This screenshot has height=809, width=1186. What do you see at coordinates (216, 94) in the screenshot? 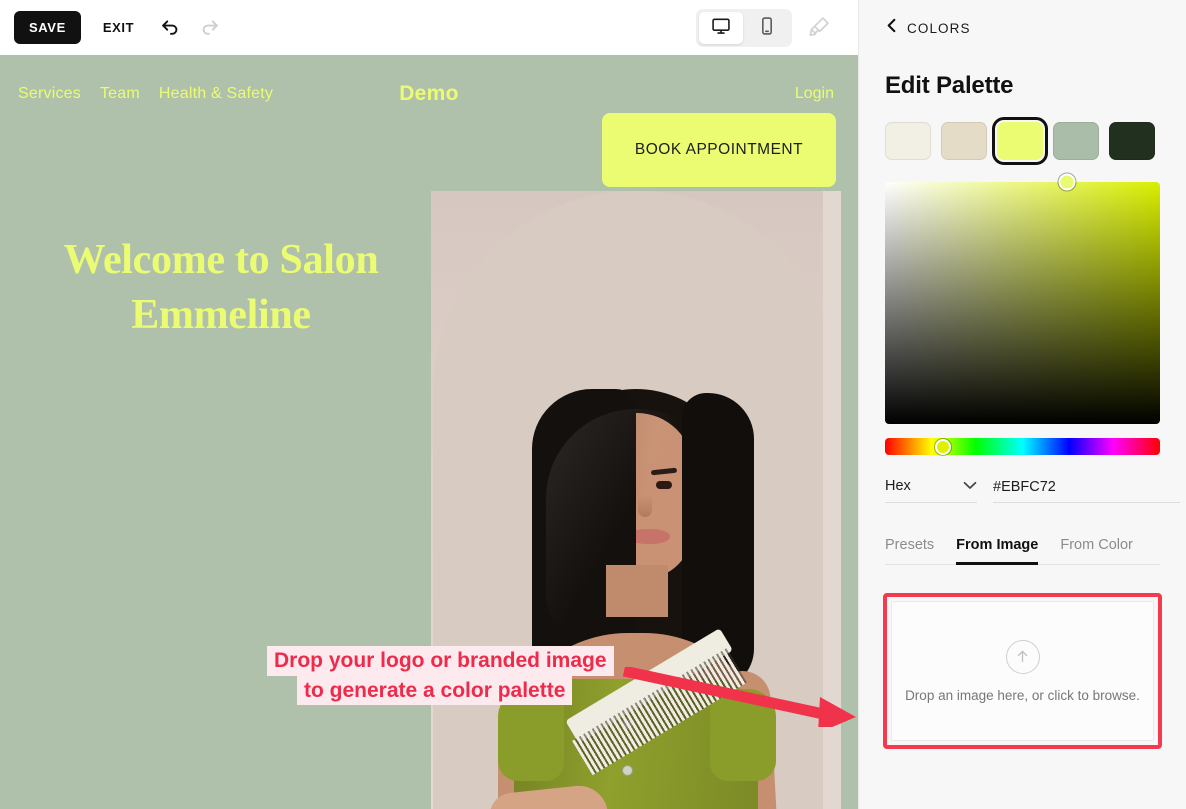
I see `nav-link-health-safety: Health & Safety` at bounding box center [216, 94].